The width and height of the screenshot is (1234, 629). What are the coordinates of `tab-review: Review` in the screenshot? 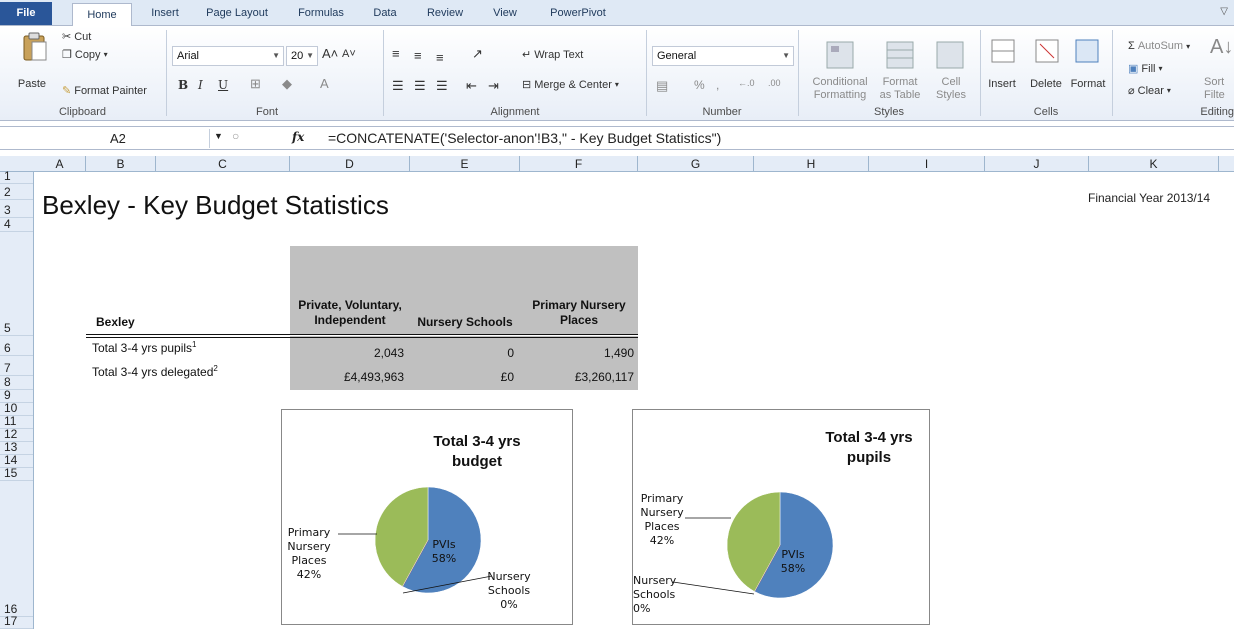 It's located at (445, 13).